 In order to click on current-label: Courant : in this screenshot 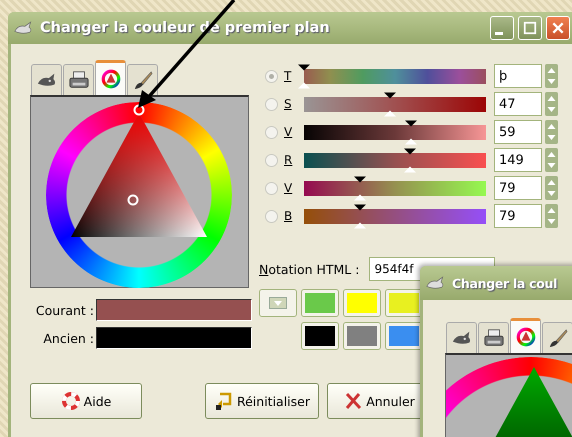, I will do `click(64, 310)`.